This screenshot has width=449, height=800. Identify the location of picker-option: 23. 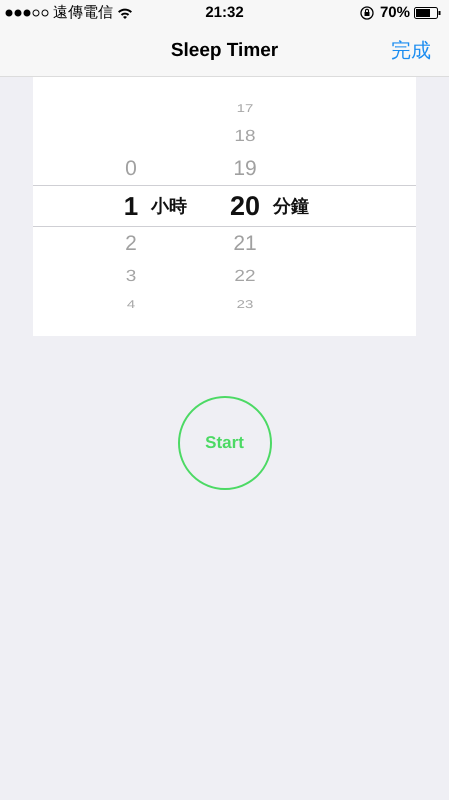
(245, 304).